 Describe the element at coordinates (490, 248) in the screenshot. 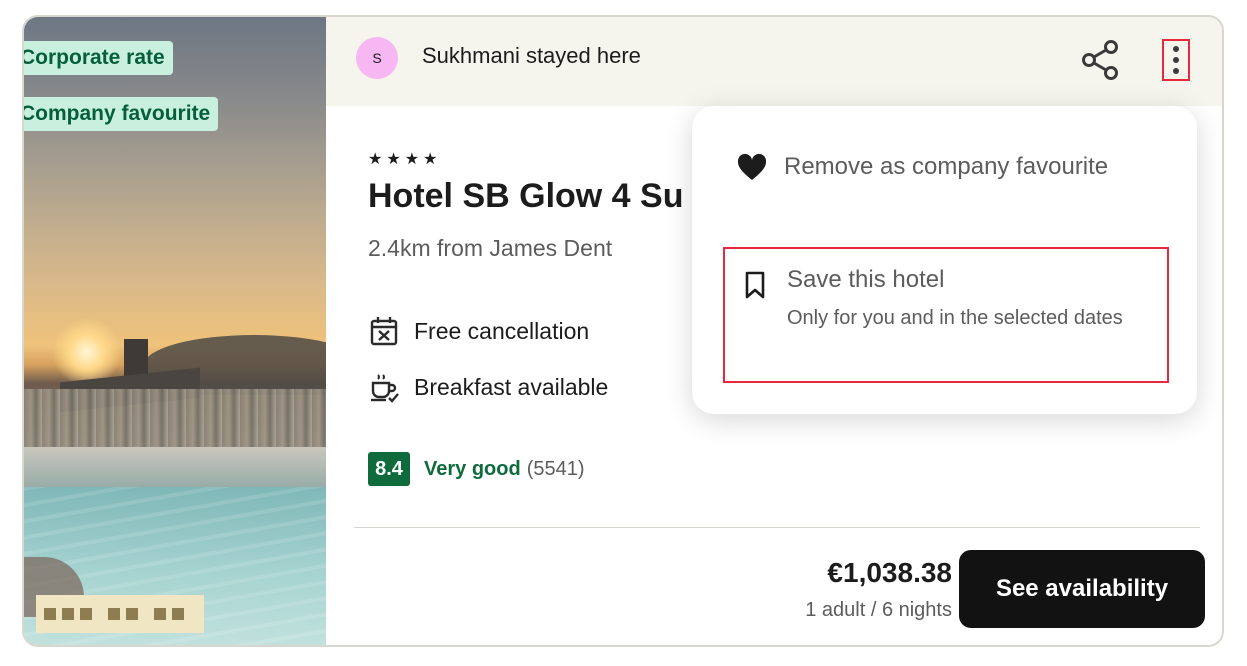

I see `hotel-distance: 2.4km from James Dent` at that location.